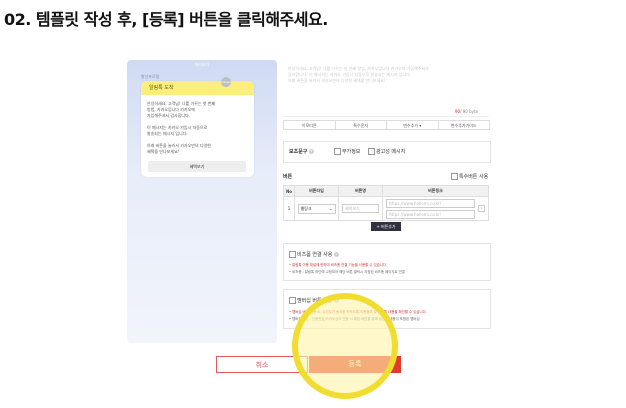  I want to click on button-type-value: 웹링크, so click(306, 208).